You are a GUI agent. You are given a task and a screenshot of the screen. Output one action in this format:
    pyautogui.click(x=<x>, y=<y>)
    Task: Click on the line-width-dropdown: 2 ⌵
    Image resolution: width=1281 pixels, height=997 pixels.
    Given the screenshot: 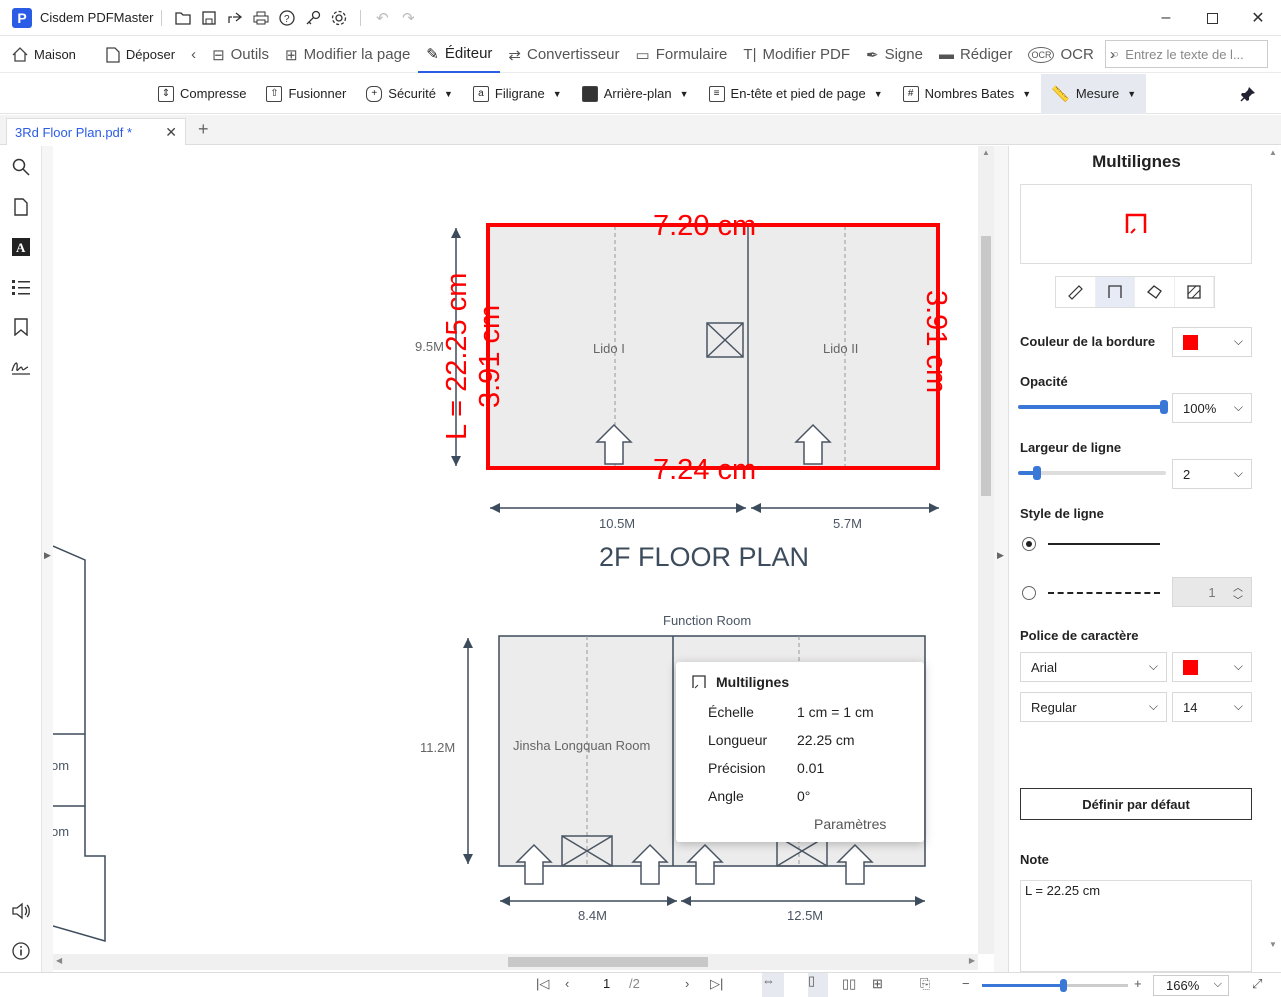 What is the action you would take?
    pyautogui.click(x=1212, y=474)
    